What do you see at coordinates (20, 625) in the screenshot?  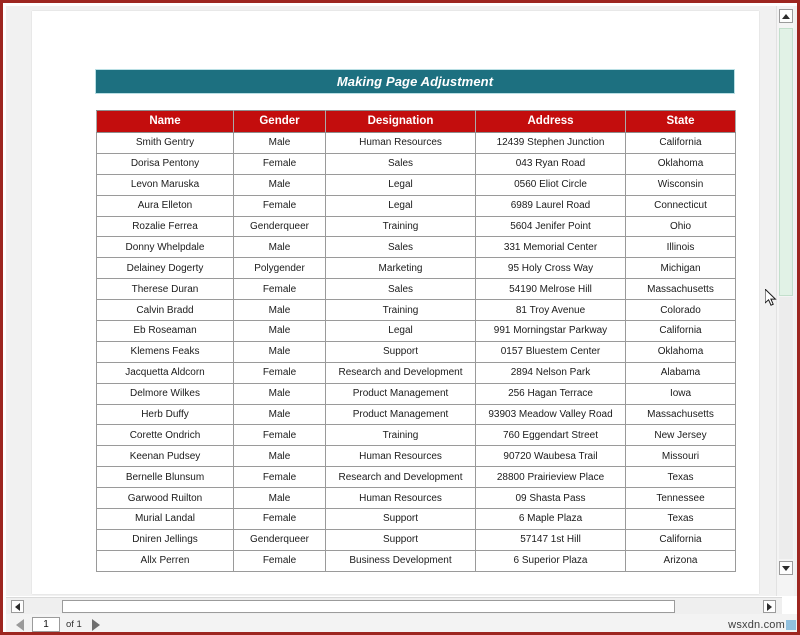 I see `previous-page-button` at bounding box center [20, 625].